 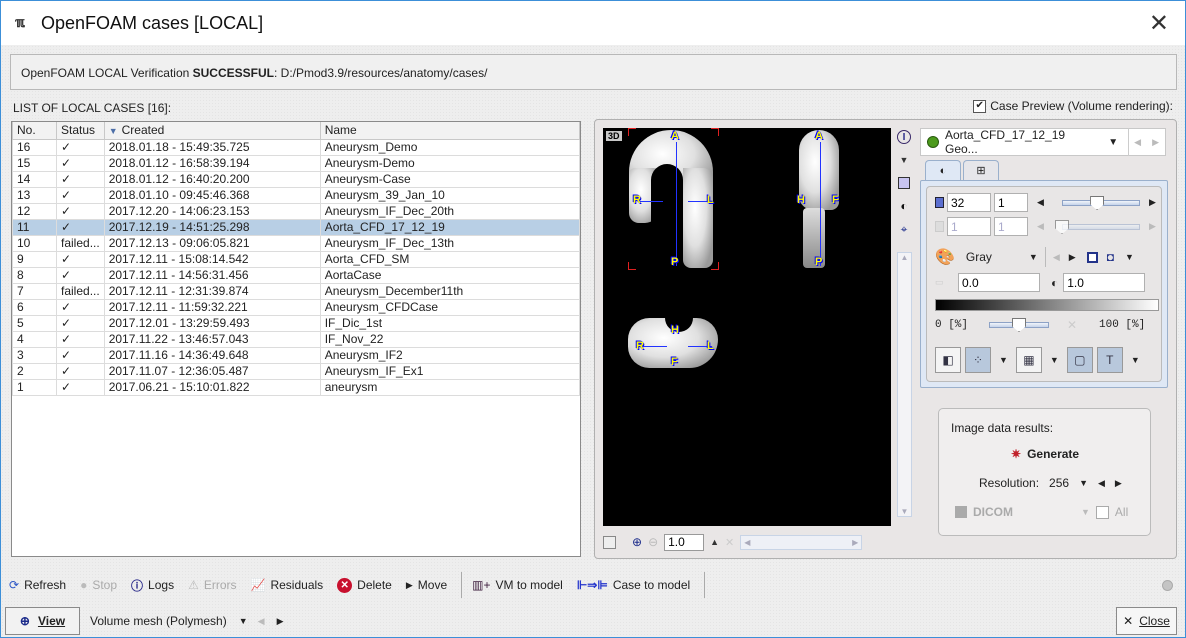 What do you see at coordinates (212, 585) in the screenshot?
I see `errors-button: ⚠ Errors` at bounding box center [212, 585].